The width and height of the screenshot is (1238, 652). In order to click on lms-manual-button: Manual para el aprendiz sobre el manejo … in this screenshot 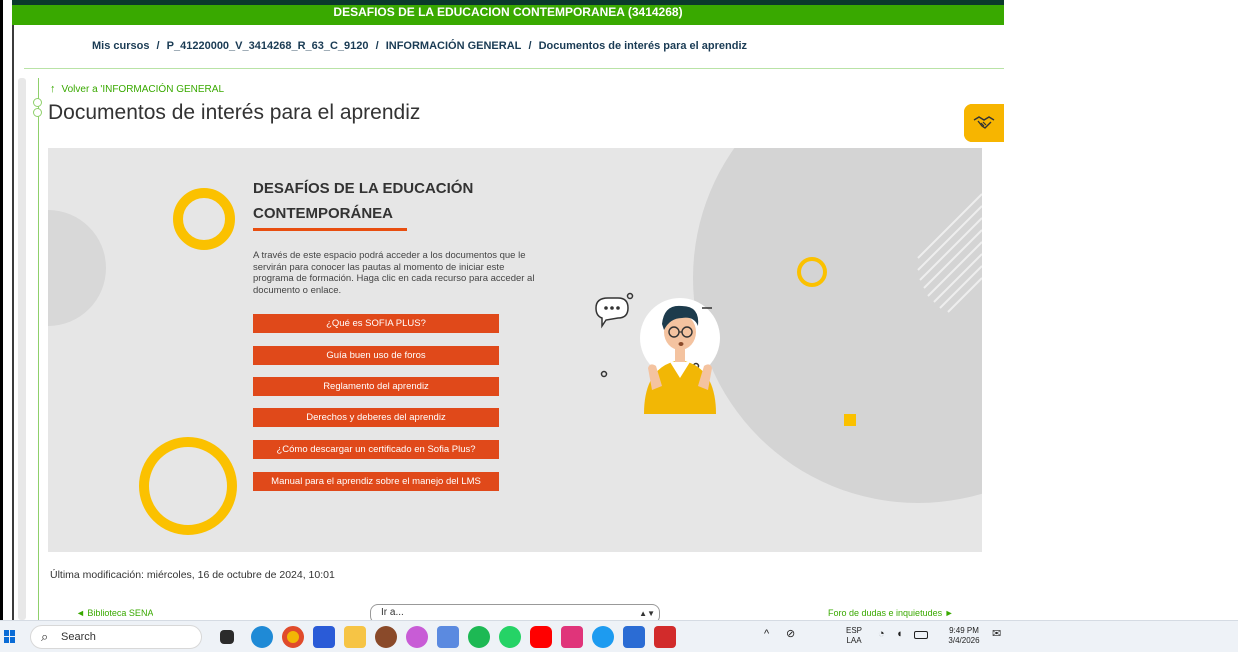, I will do `click(376, 481)`.